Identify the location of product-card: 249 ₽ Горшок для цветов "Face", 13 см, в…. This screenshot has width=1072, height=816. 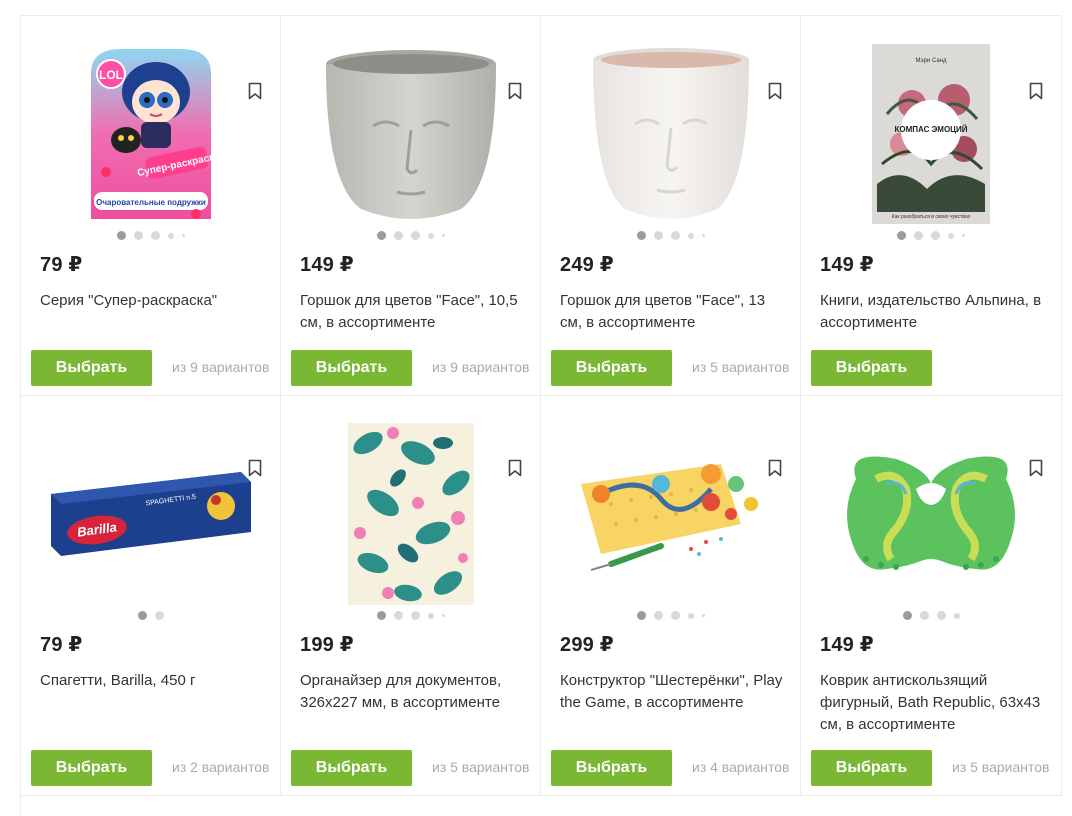
(671, 206).